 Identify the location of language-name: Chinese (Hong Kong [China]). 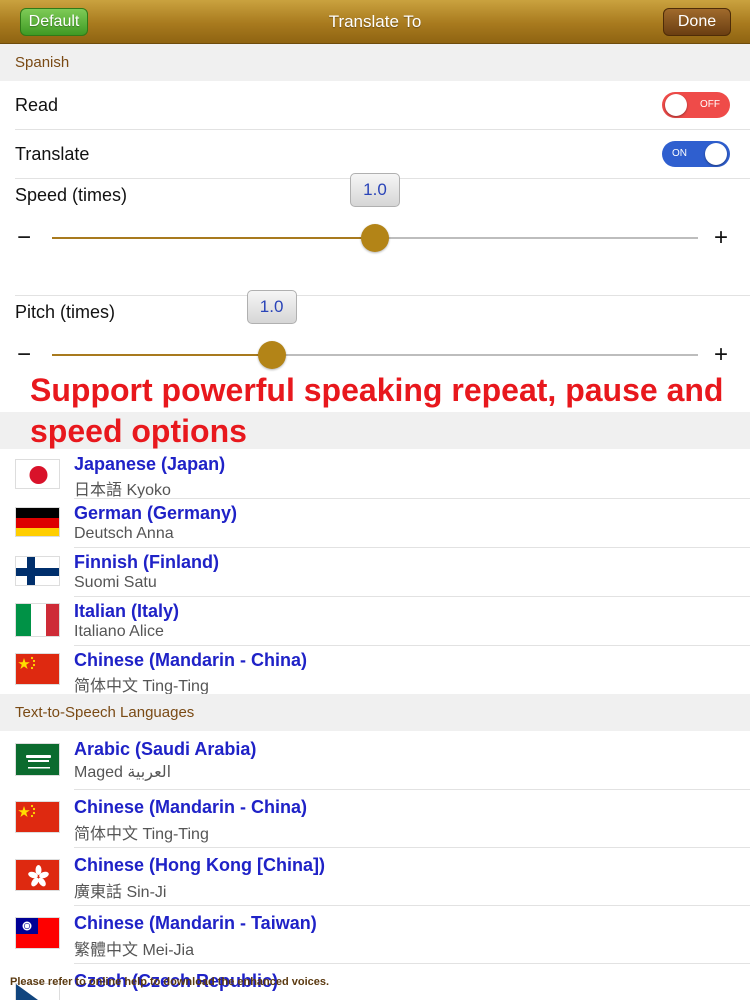
(199, 865).